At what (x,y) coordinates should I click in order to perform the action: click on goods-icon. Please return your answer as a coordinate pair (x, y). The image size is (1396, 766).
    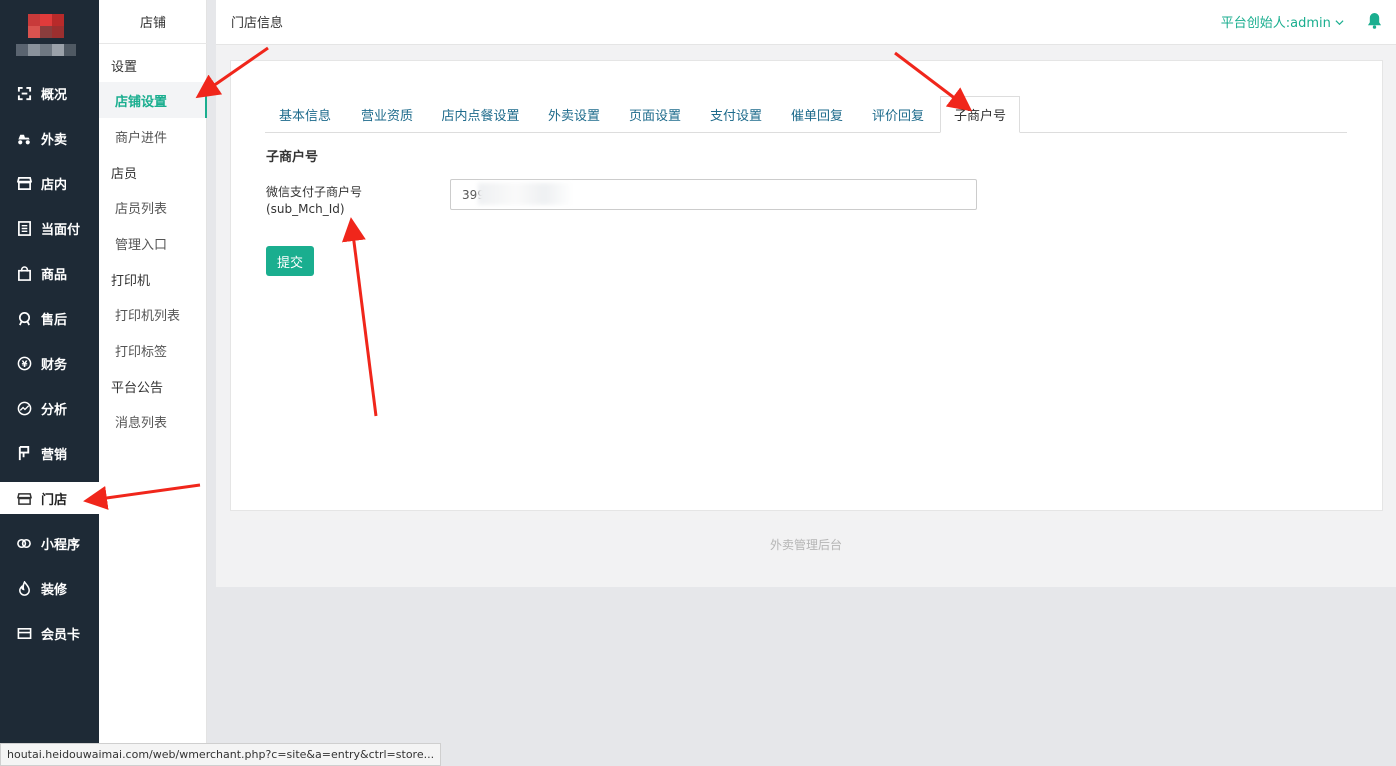
    Looking at the image, I should click on (24, 273).